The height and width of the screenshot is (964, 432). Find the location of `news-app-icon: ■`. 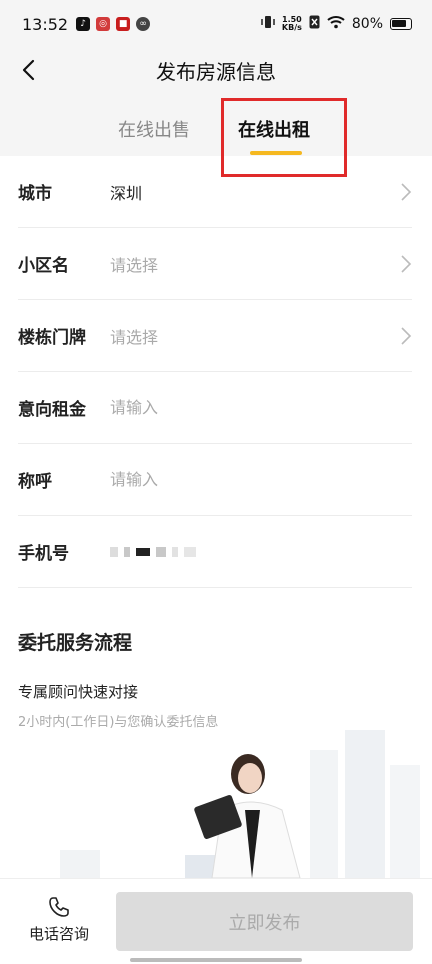

news-app-icon: ■ is located at coordinates (123, 24).